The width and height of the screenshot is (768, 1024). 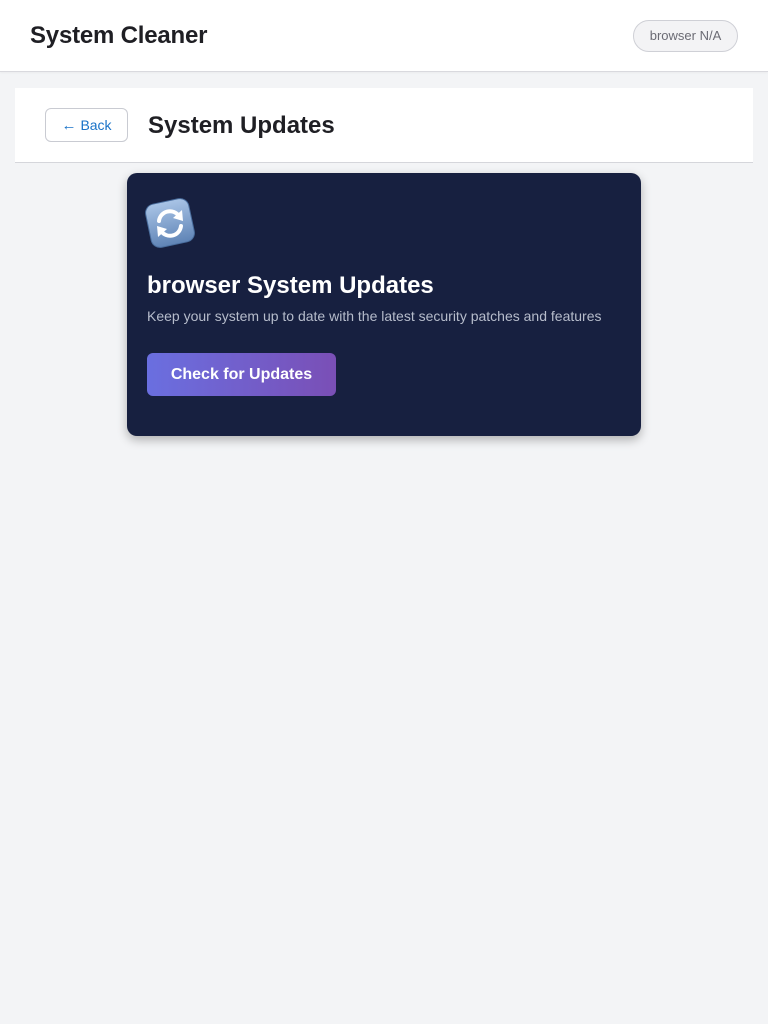 I want to click on check-for-updates-button: Check for Updates, so click(x=241, y=374).